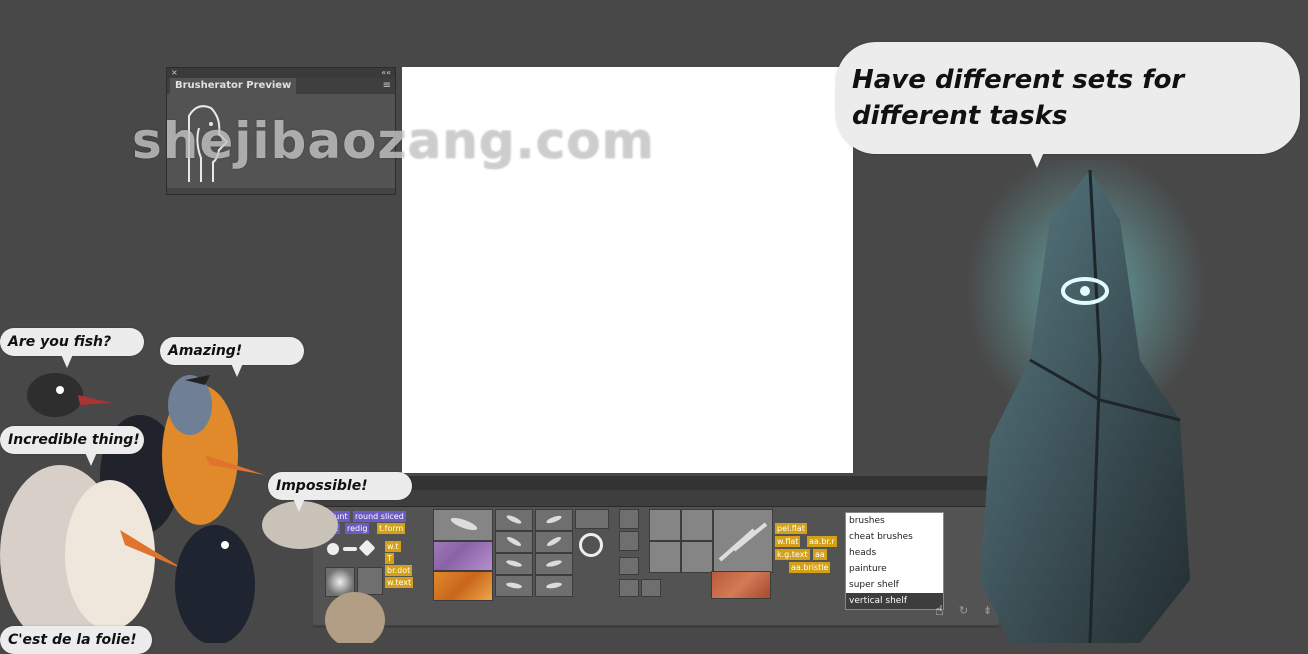 The height and width of the screenshot is (654, 1308). Describe the element at coordinates (810, 567) in the screenshot. I see `brush-tag: aa.bristle` at that location.